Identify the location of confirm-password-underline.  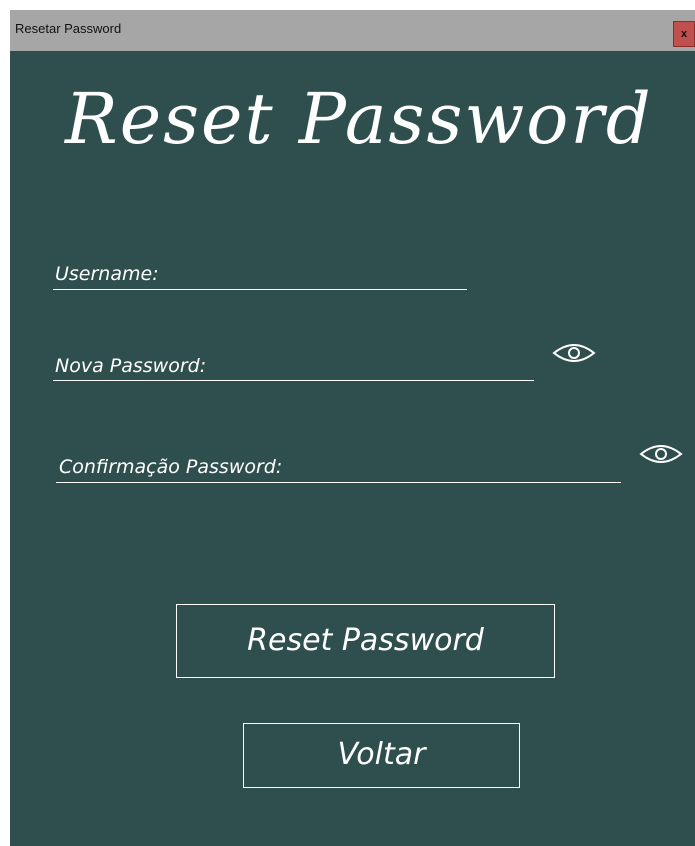
(338, 482).